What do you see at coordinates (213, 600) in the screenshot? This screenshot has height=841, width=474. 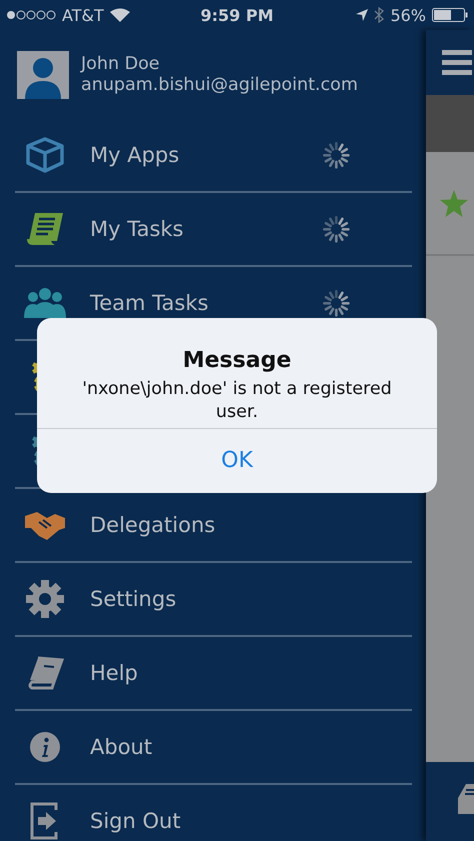 I see `menu-item: Settings` at bounding box center [213, 600].